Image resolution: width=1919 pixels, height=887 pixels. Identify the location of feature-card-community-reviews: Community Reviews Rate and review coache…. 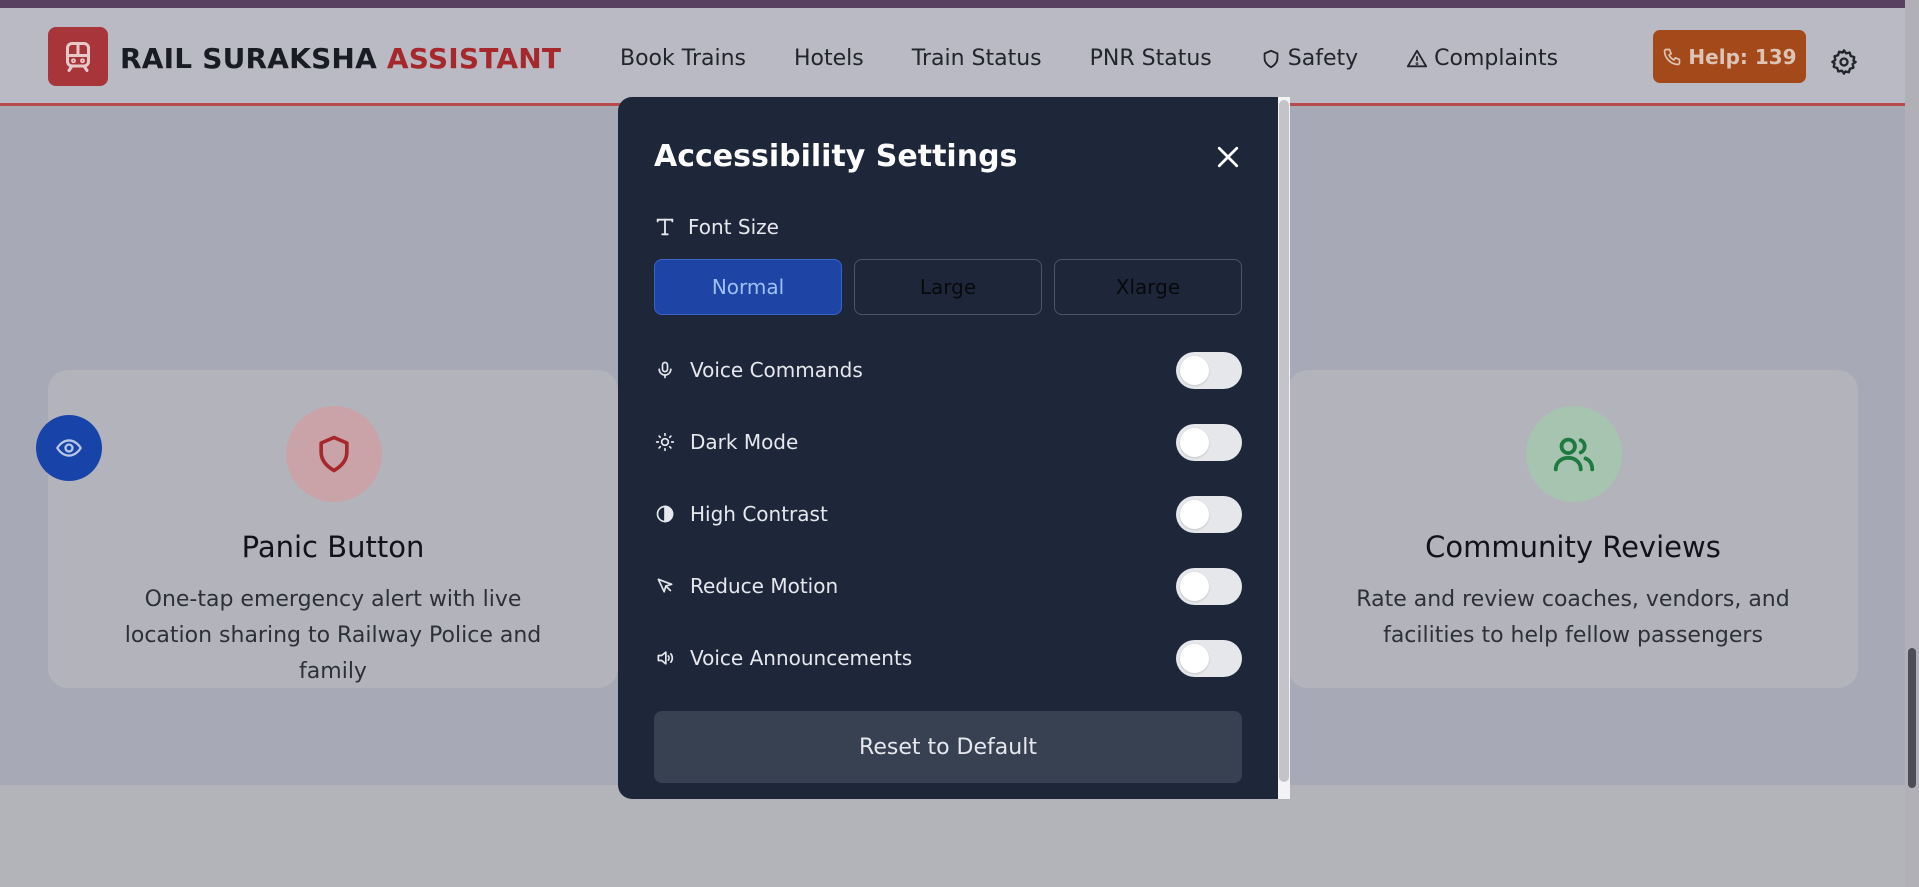
(1573, 529).